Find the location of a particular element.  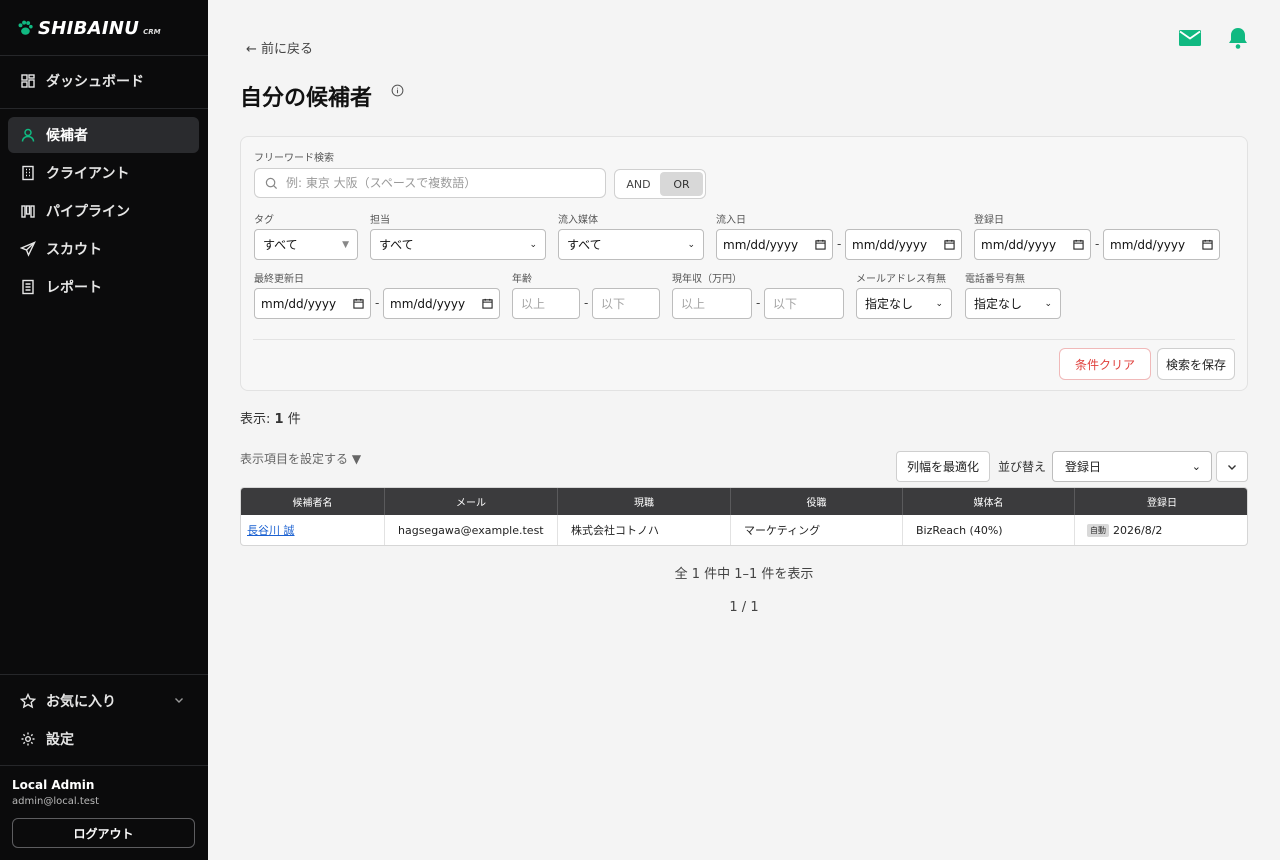

updated-date-to: mm/dd/yyyy is located at coordinates (441, 303).